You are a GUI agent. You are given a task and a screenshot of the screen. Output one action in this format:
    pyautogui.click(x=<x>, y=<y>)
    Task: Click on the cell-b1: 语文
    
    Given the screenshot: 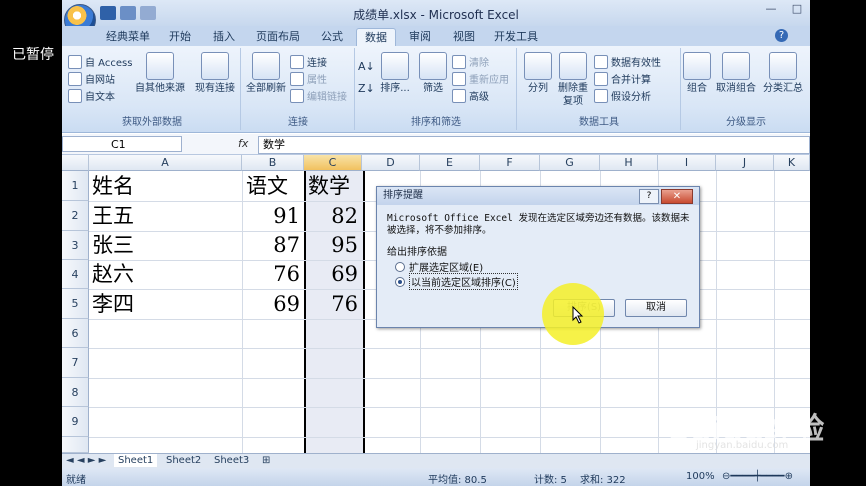 What is the action you would take?
    pyautogui.click(x=267, y=186)
    